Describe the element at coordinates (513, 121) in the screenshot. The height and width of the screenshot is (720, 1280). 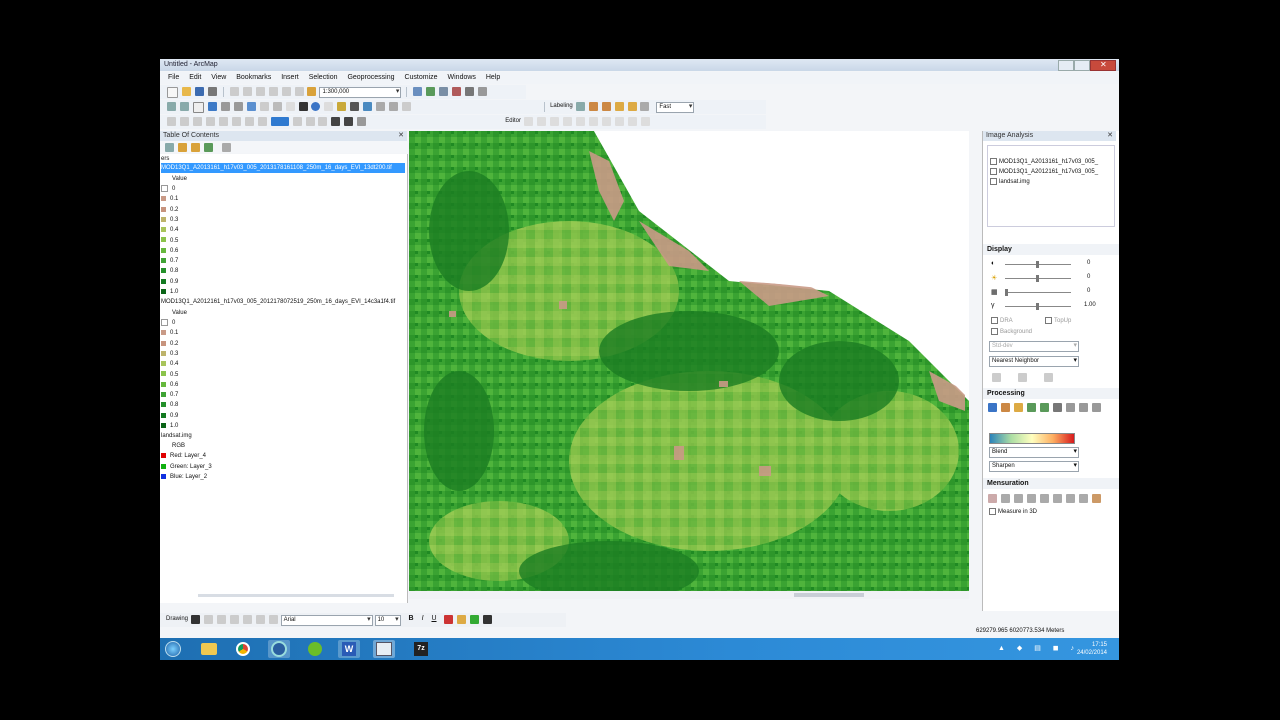
I see `editor-menu: Editor` at that location.